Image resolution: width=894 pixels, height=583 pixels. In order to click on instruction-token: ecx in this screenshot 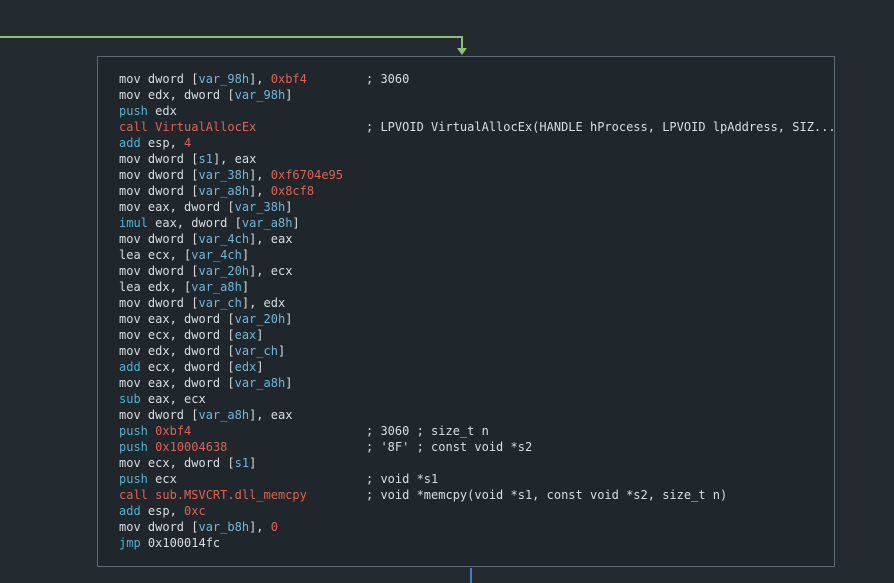, I will do `click(162, 479)`.